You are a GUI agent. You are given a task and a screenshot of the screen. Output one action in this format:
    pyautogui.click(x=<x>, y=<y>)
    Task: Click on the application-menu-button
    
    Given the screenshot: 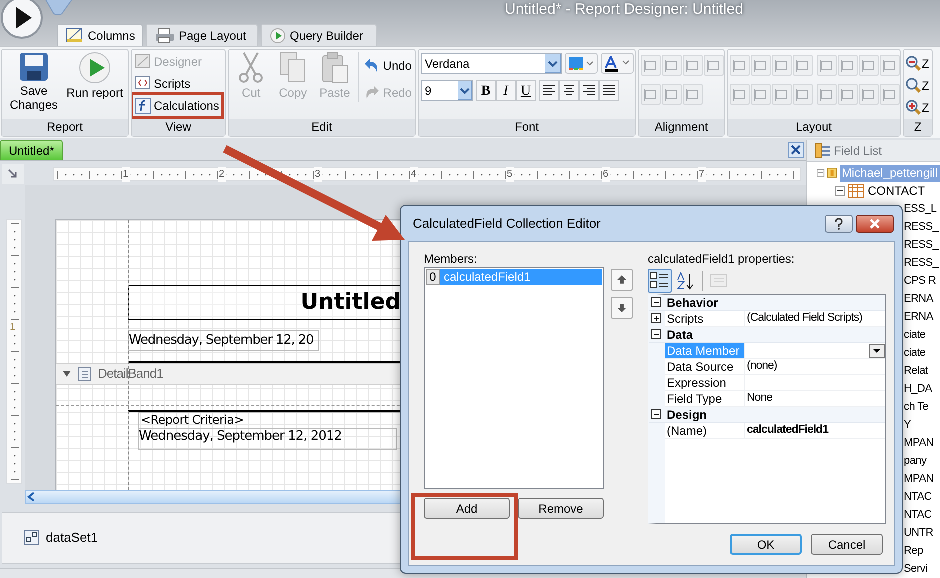 What is the action you would take?
    pyautogui.click(x=22, y=20)
    